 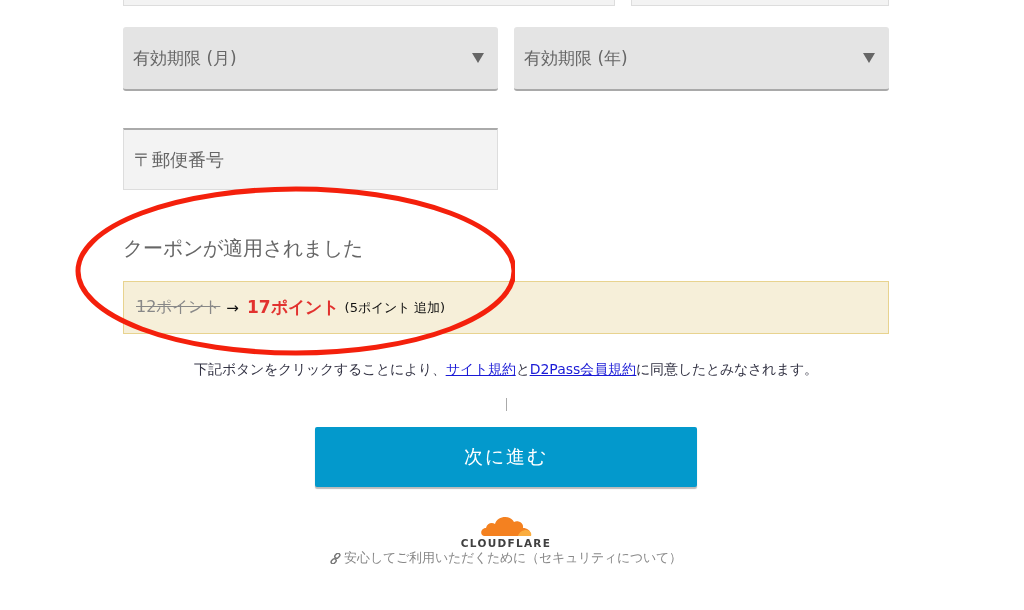 I want to click on old-points: 12ポイント, so click(x=178, y=307).